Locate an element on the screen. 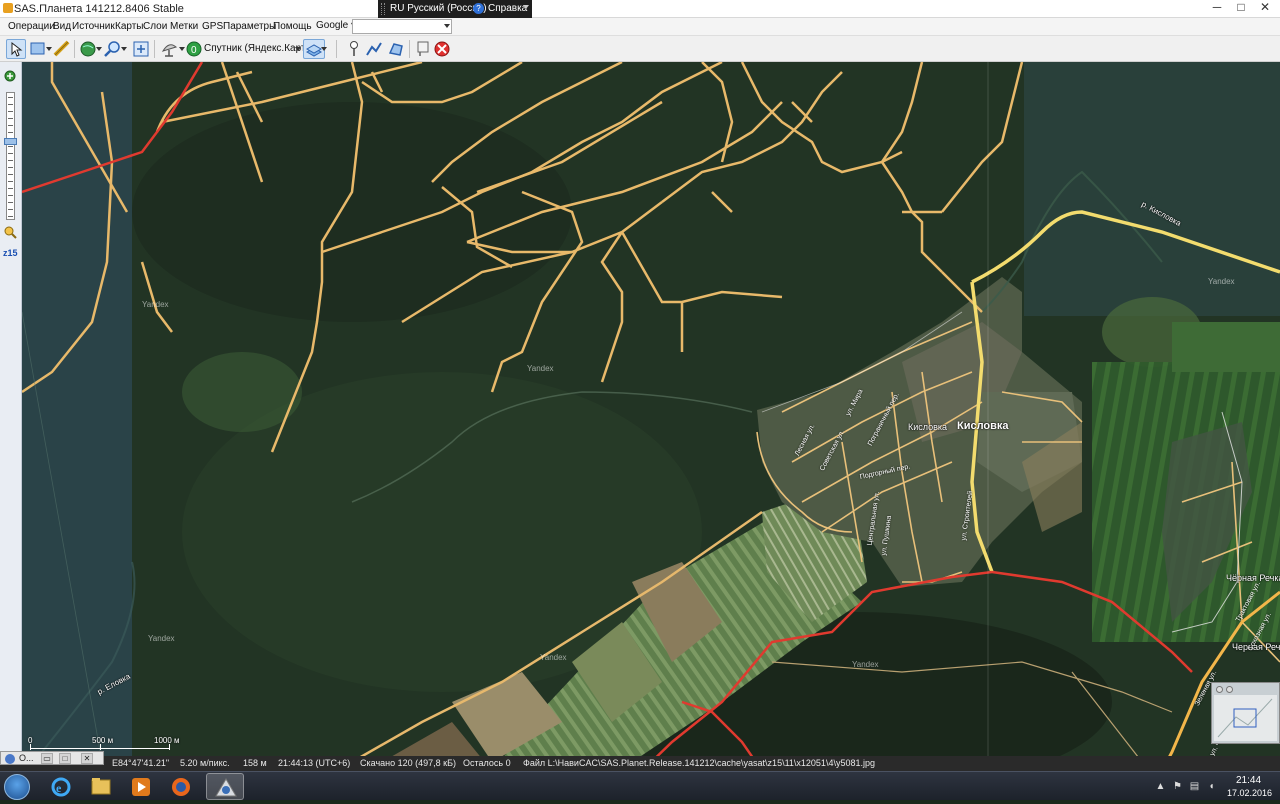 This screenshot has width=1280, height=804. sasplanet-icon is located at coordinates (225, 786).